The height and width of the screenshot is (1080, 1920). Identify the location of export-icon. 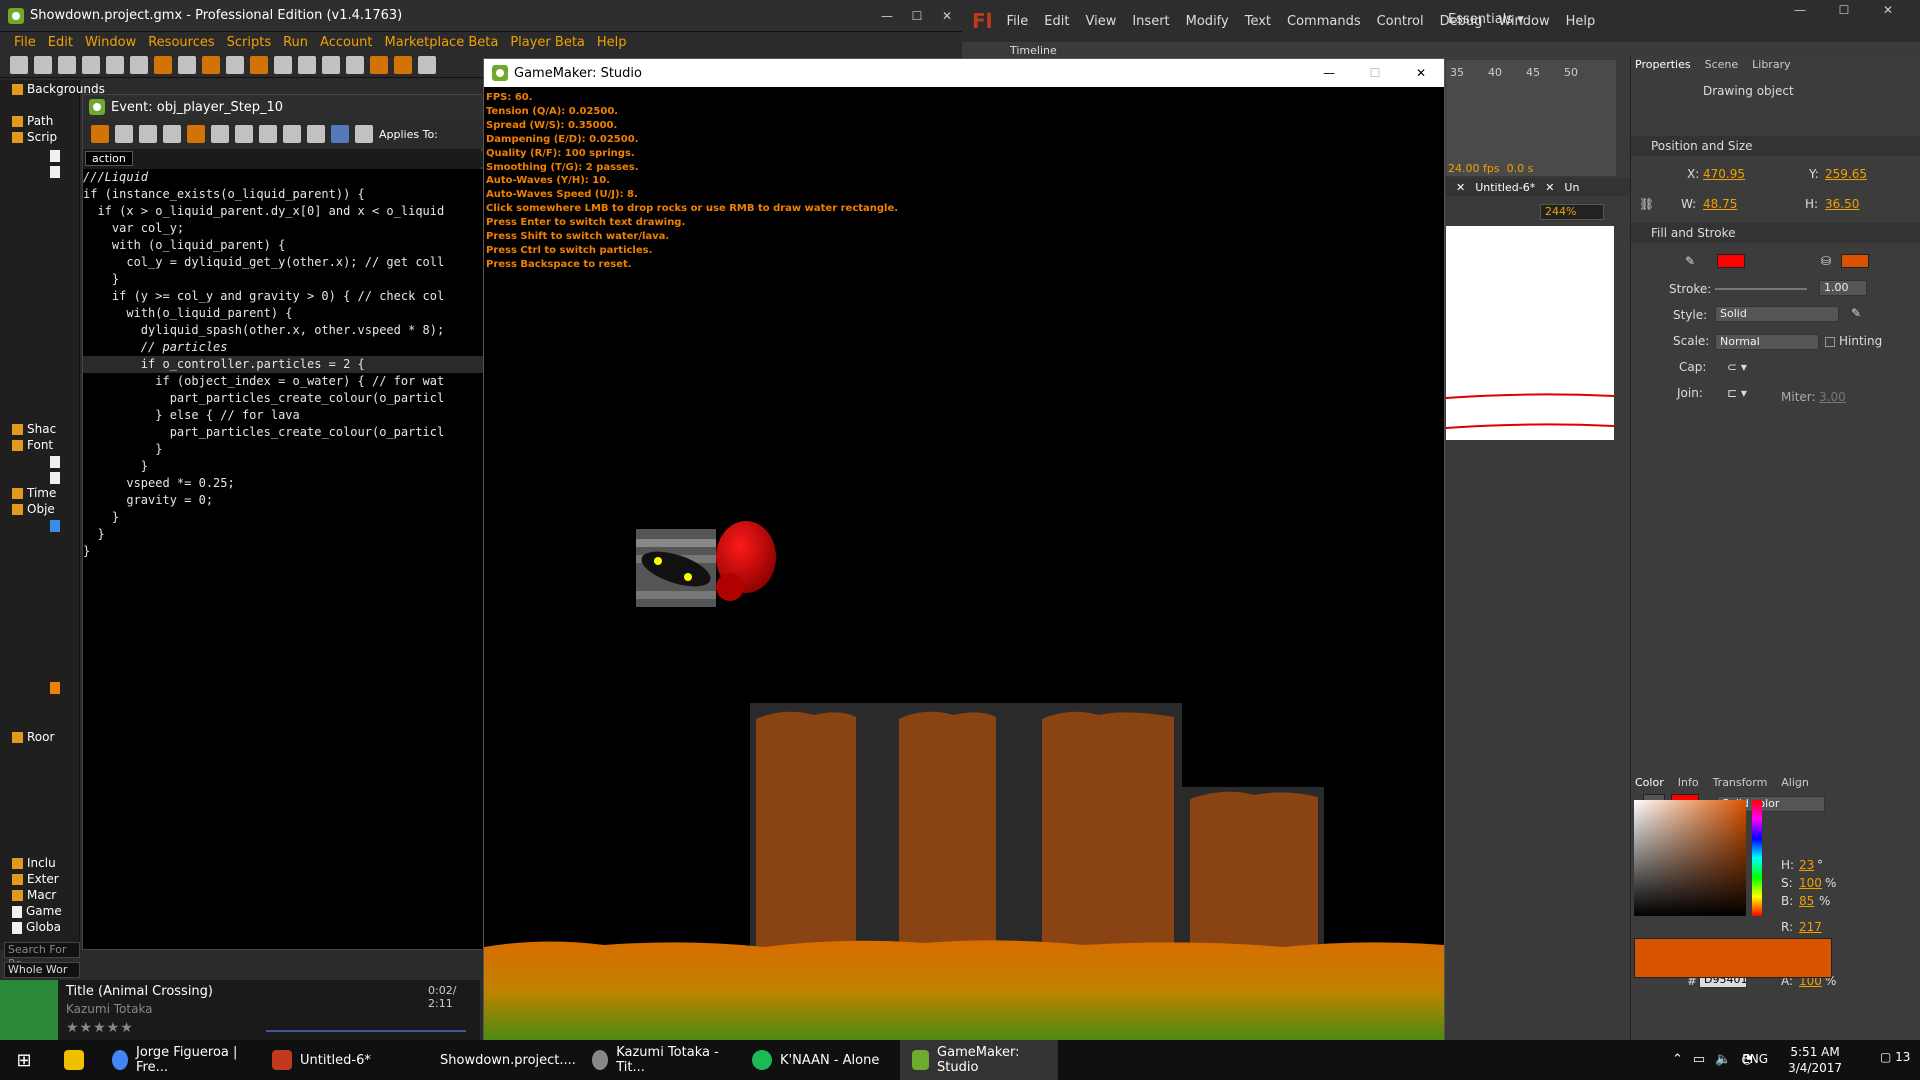
(91, 64).